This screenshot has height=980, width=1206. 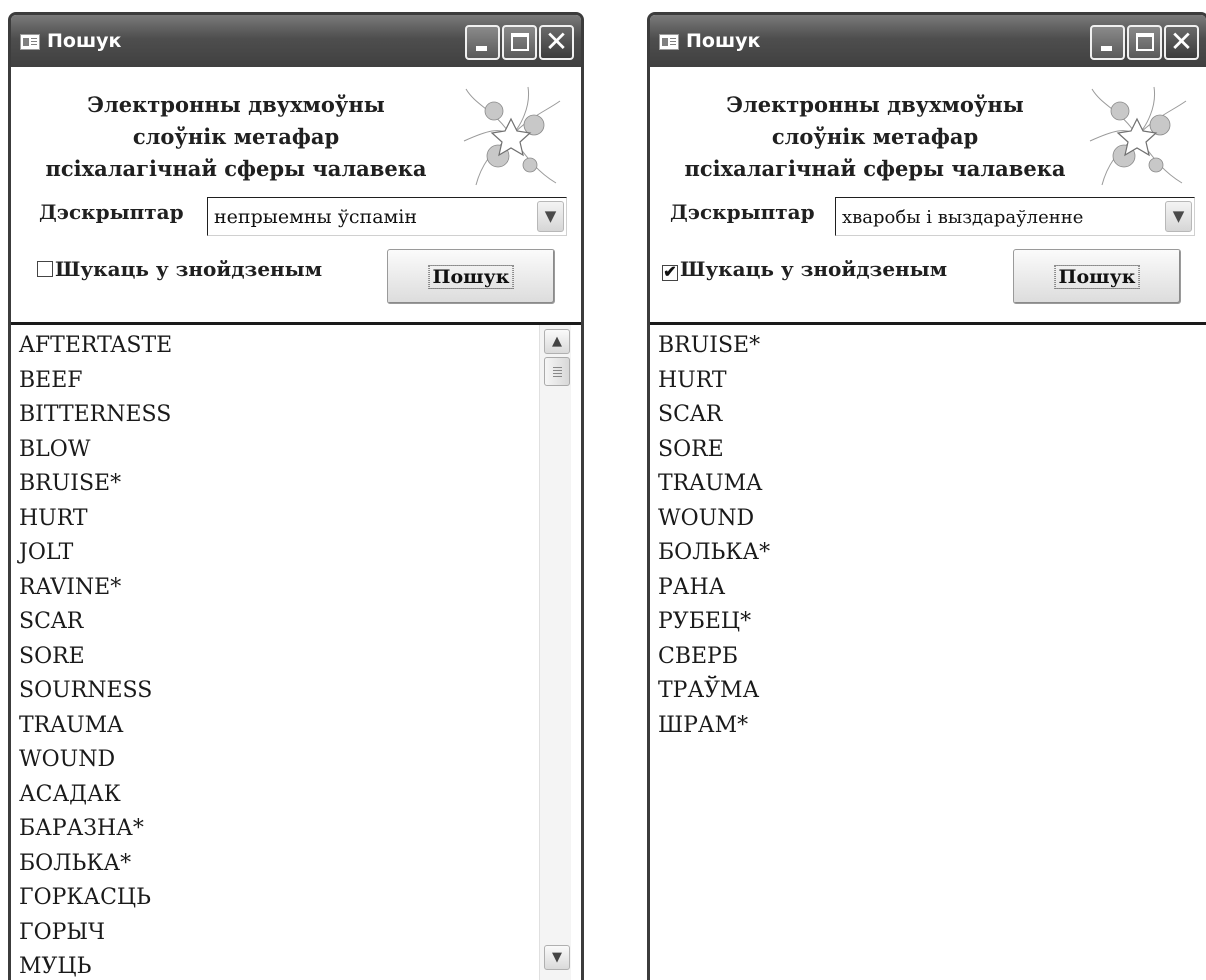 I want to click on search-within-results-checkbox: Шукаць у знойдзеным, so click(x=179, y=269).